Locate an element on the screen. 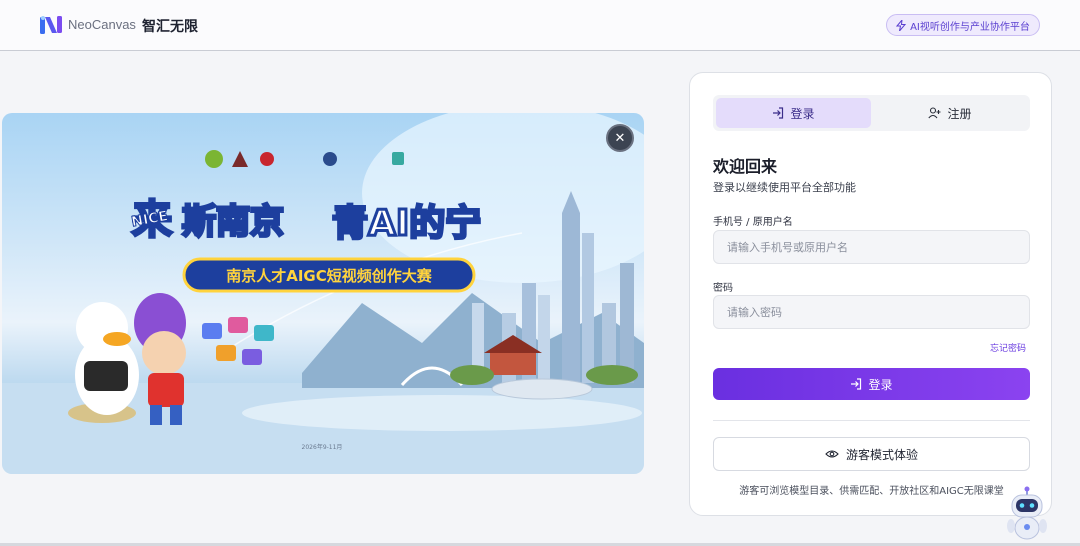 Image resolution: width=1080 pixels, height=546 pixels. account-label: 手机号 / 原用户名 is located at coordinates (753, 222).